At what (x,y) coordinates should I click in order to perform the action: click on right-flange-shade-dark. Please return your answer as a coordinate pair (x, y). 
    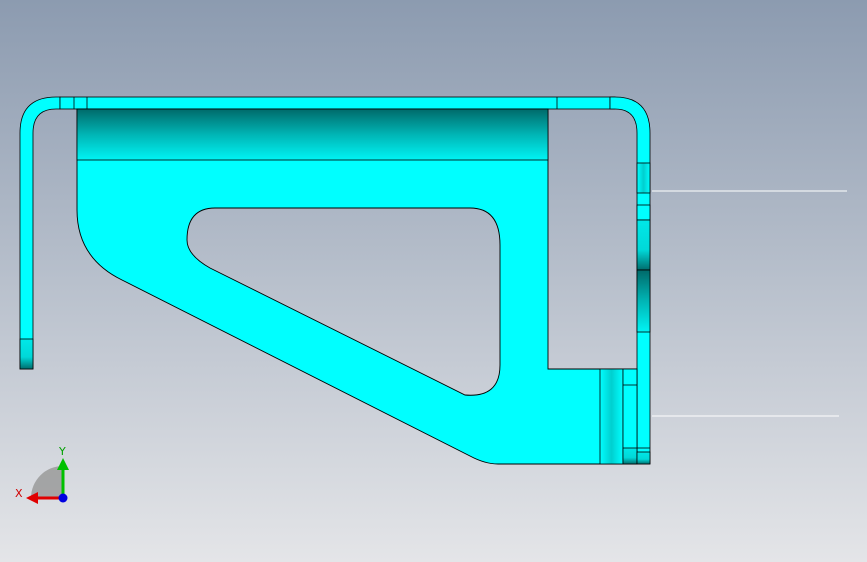
    Looking at the image, I should click on (643, 245).